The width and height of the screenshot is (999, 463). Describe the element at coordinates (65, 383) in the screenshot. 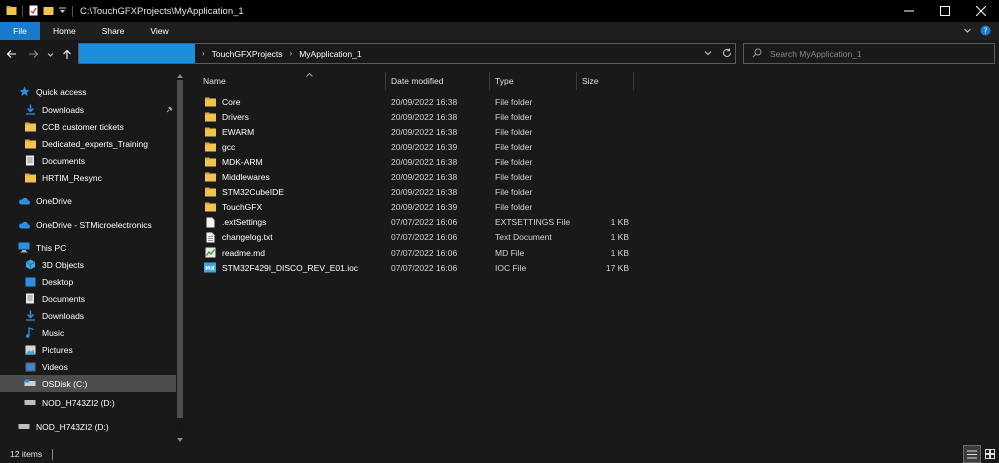

I see `nav-label: OSDisk (C:)` at that location.